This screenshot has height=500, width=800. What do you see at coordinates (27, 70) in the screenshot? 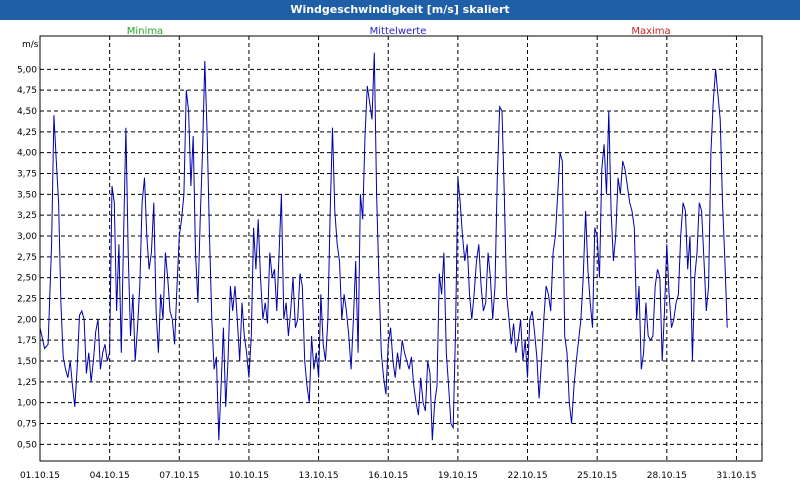
I see `y-tick-label: 5,00` at bounding box center [27, 70].